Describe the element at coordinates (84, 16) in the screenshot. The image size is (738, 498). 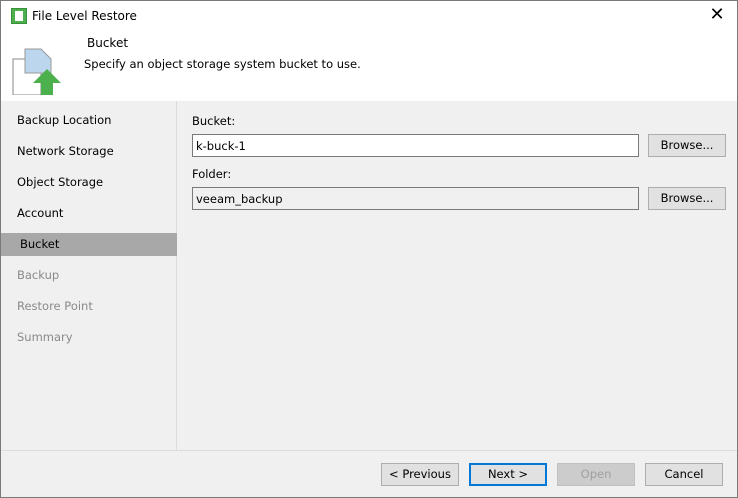
I see `window-title: File Level Restore` at that location.